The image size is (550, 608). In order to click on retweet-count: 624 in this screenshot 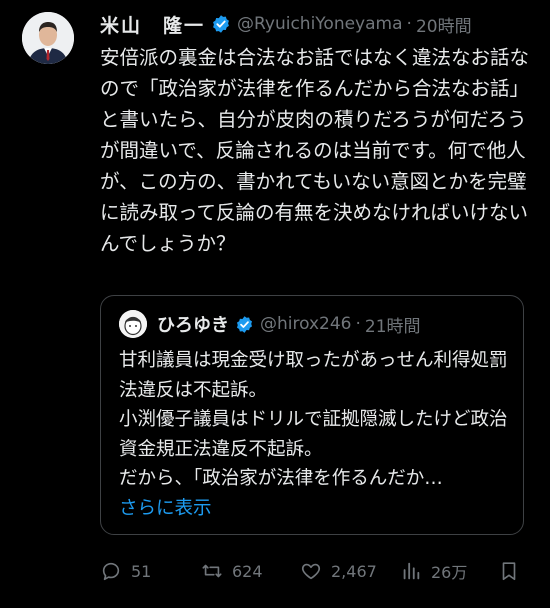, I will do `click(247, 571)`.